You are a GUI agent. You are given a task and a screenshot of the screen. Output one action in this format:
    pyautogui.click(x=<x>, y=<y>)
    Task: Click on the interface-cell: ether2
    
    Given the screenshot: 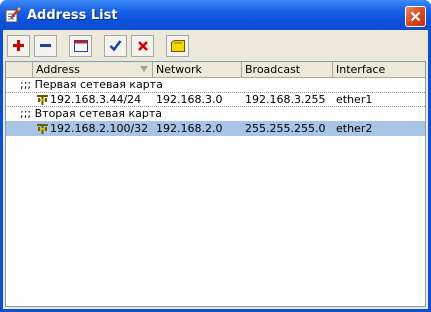 What is the action you would take?
    pyautogui.click(x=354, y=128)
    